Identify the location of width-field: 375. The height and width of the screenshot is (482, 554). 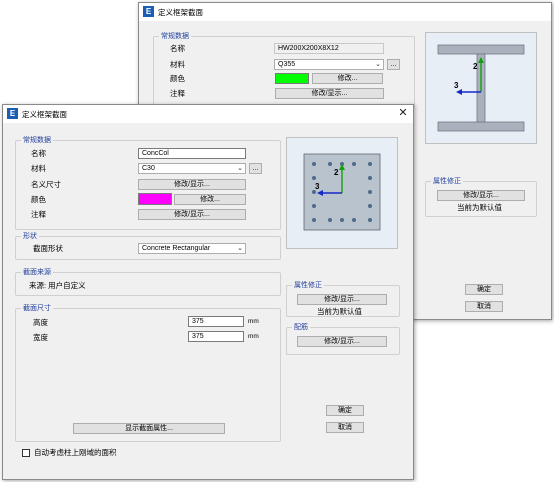
(216, 336).